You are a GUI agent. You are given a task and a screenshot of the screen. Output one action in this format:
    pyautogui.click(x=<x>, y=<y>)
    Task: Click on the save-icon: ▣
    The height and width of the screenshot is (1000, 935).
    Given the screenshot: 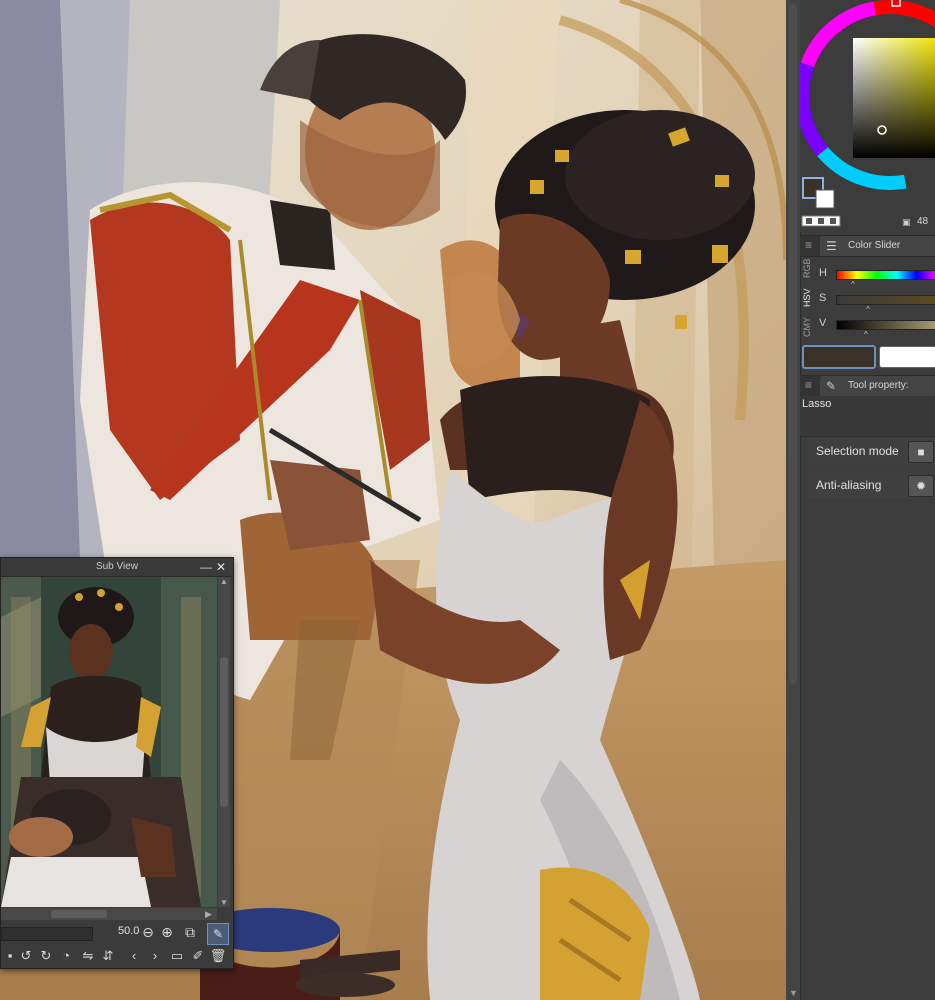 What is the action you would take?
    pyautogui.click(x=906, y=222)
    